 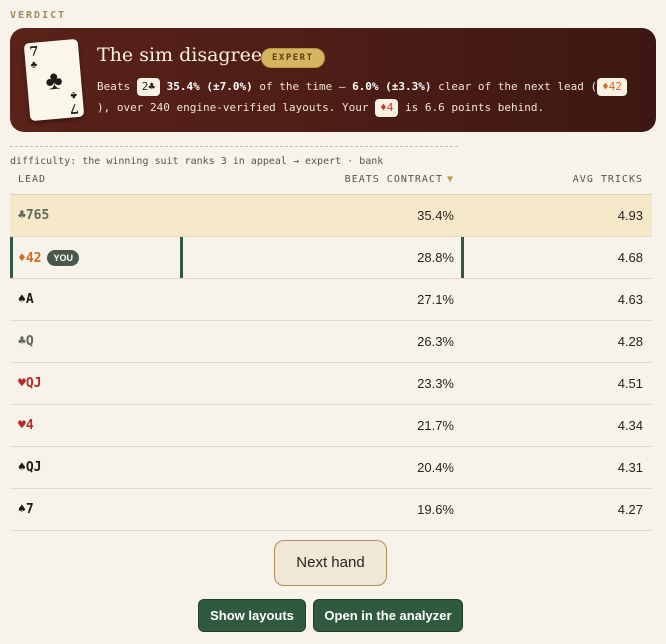 What do you see at coordinates (435, 341) in the screenshot?
I see `beats-cell: 26.3%` at bounding box center [435, 341].